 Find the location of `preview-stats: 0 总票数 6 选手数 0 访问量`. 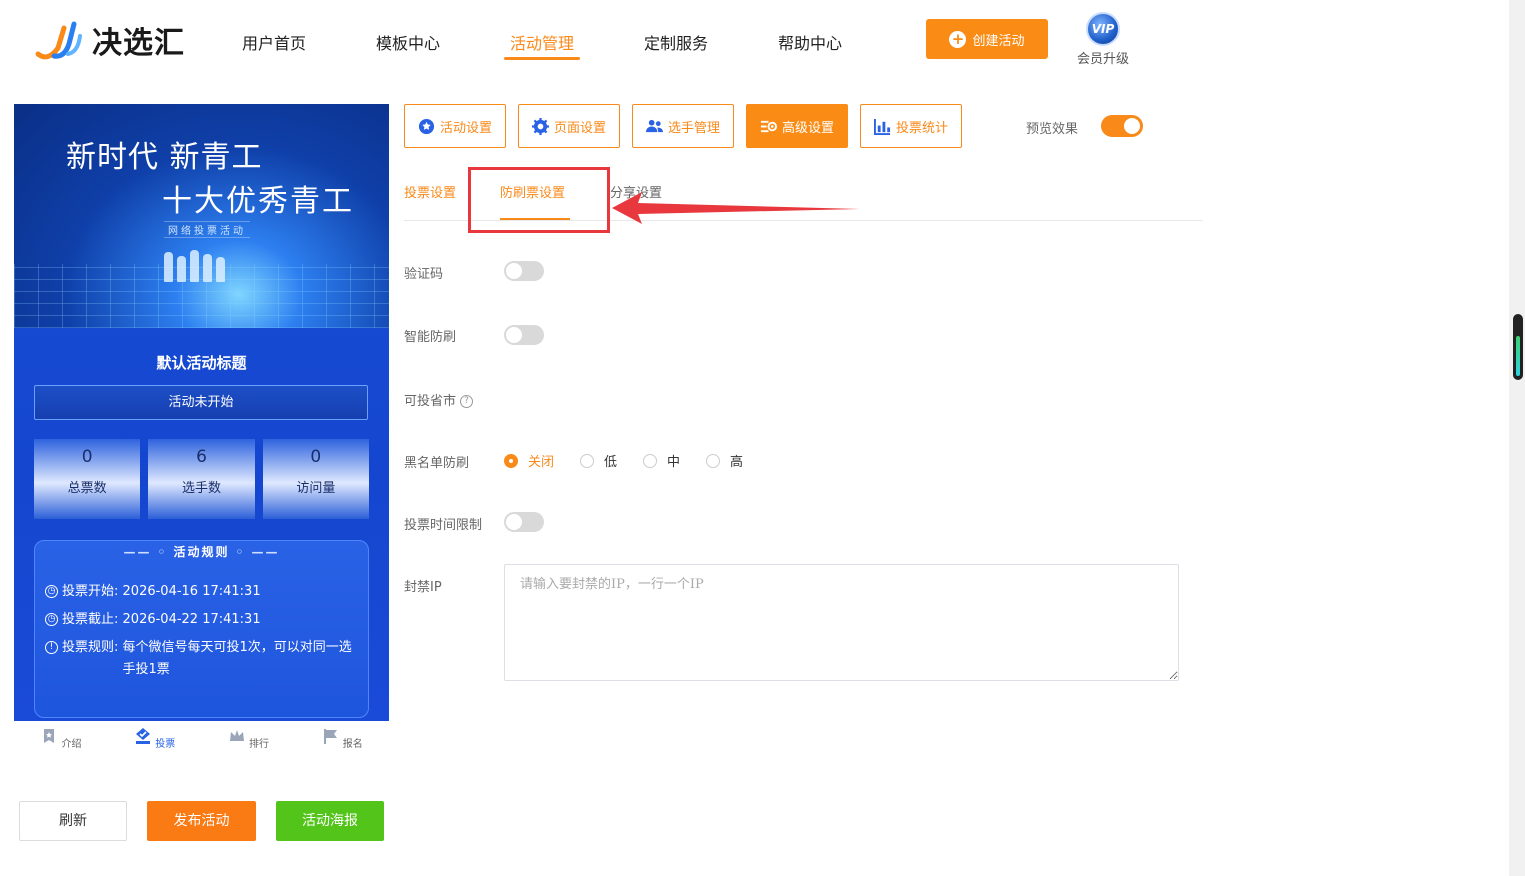

preview-stats: 0 总票数 6 选手数 0 访问量 is located at coordinates (201, 479).